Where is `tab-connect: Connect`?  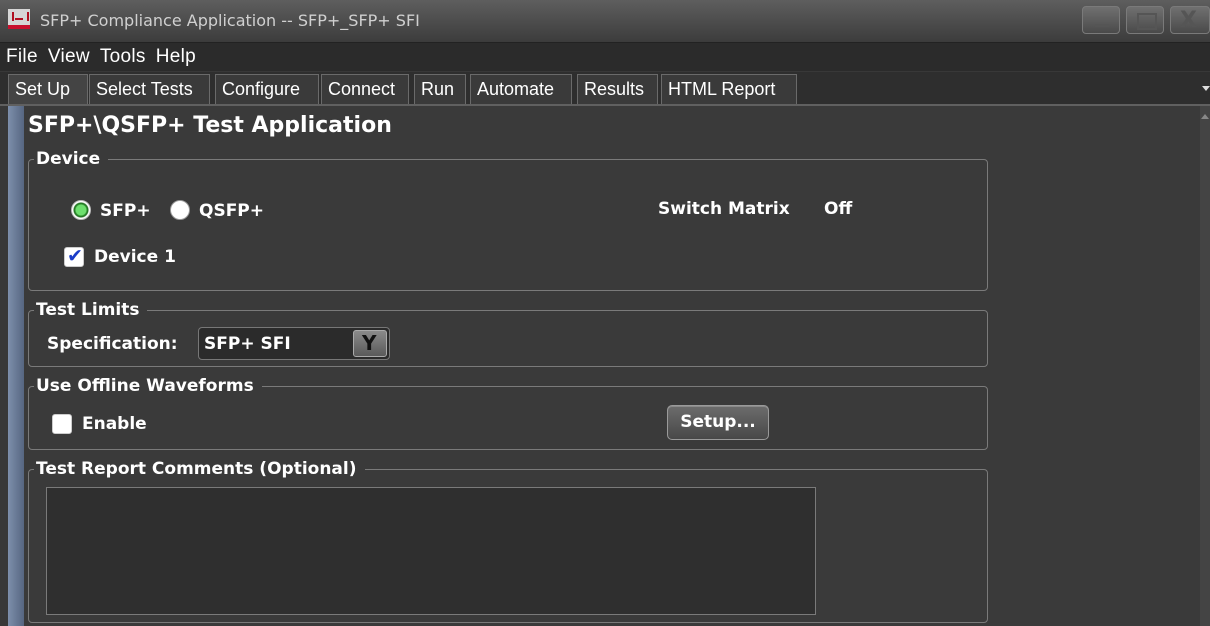
tab-connect: Connect is located at coordinates (365, 89).